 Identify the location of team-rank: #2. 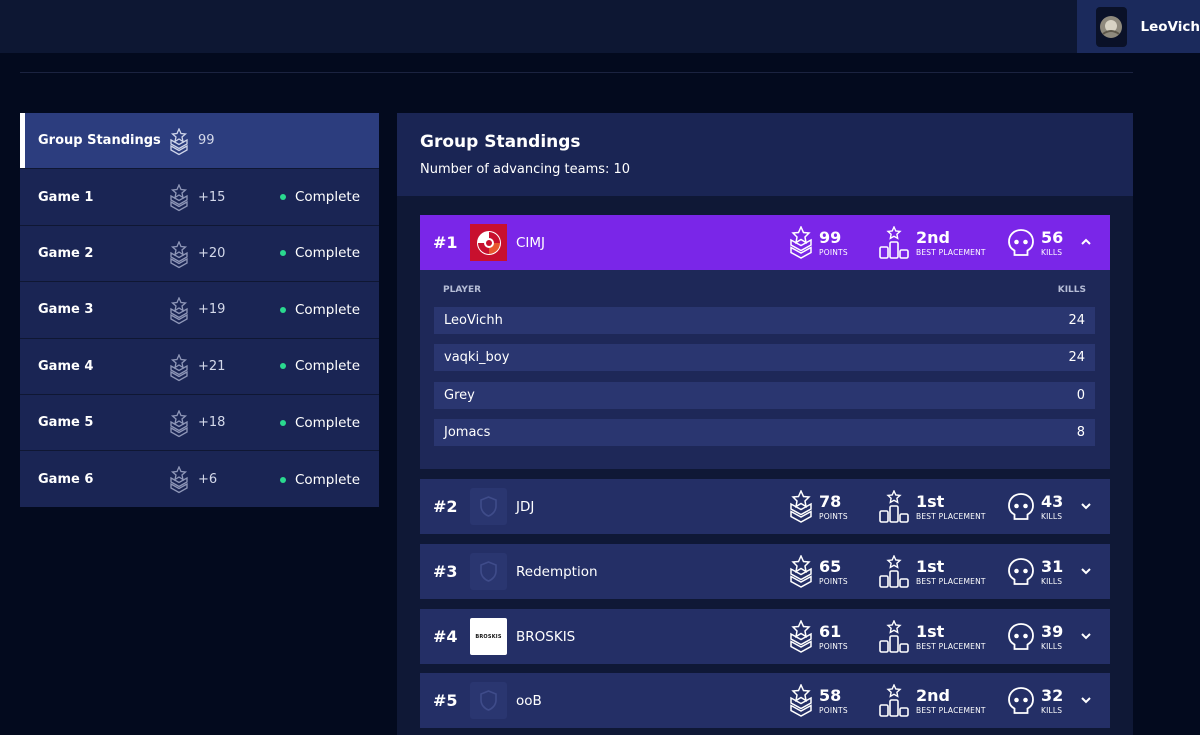
(445, 506).